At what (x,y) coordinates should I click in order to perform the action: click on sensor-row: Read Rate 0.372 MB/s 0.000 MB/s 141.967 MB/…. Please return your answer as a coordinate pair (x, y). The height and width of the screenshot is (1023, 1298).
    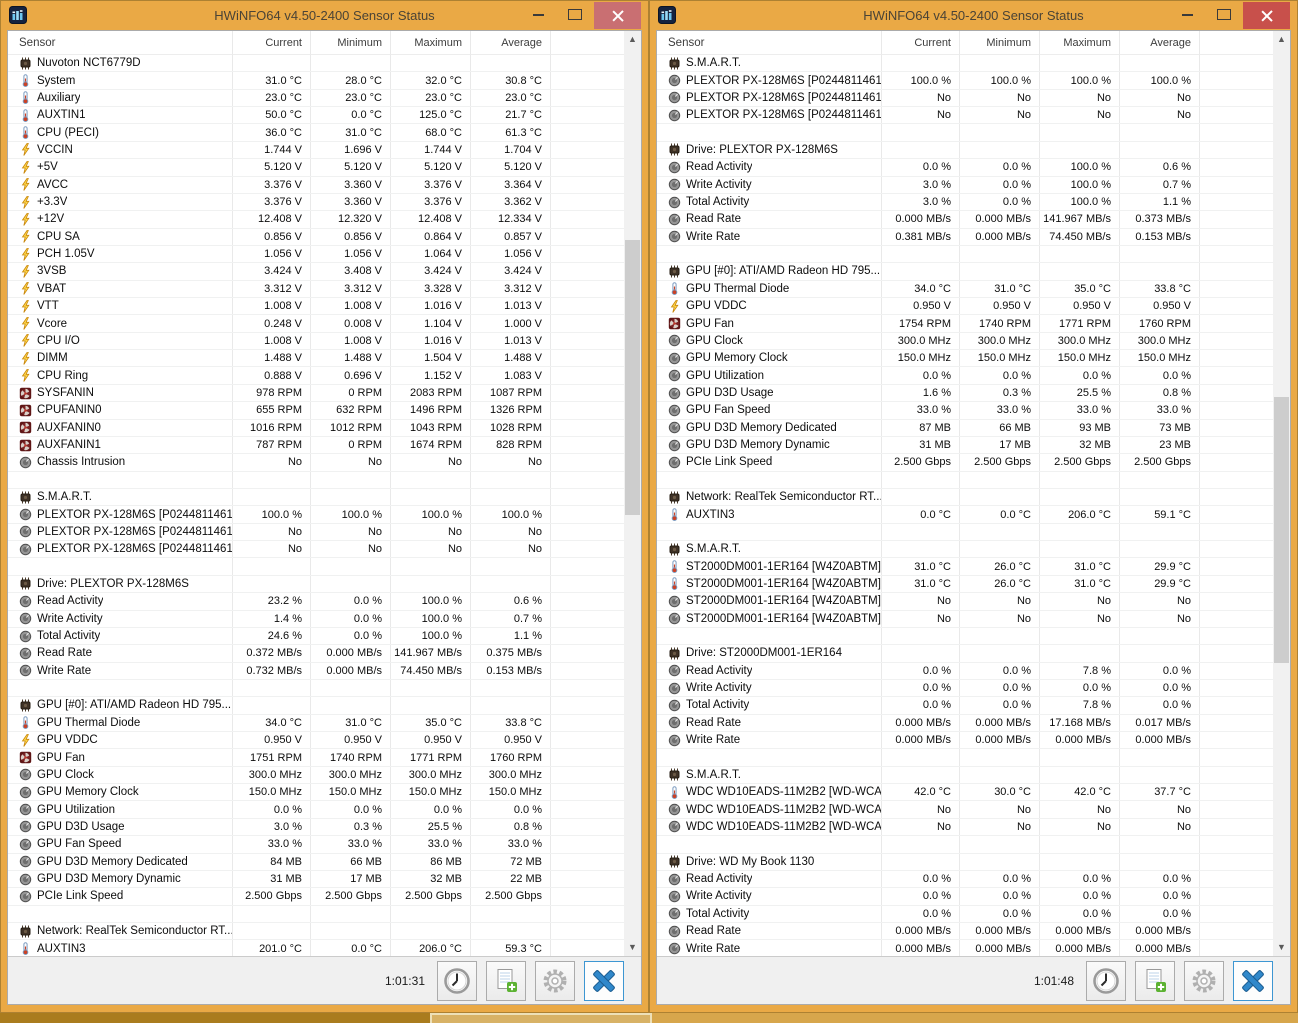
    Looking at the image, I should click on (316, 654).